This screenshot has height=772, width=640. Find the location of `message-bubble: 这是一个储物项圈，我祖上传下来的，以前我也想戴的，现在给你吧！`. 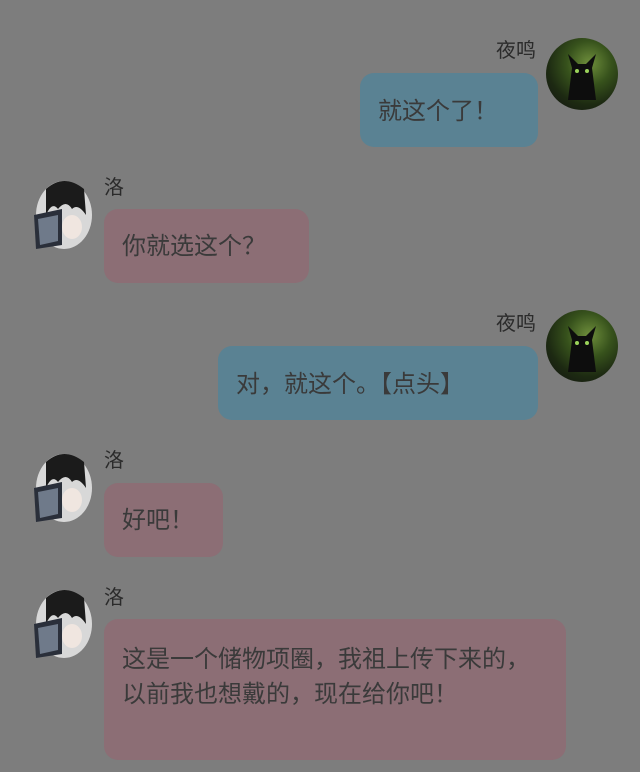

message-bubble: 这是一个储物项圈，我祖上传下来的，以前我也想戴的，现在给你吧！ is located at coordinates (335, 689).